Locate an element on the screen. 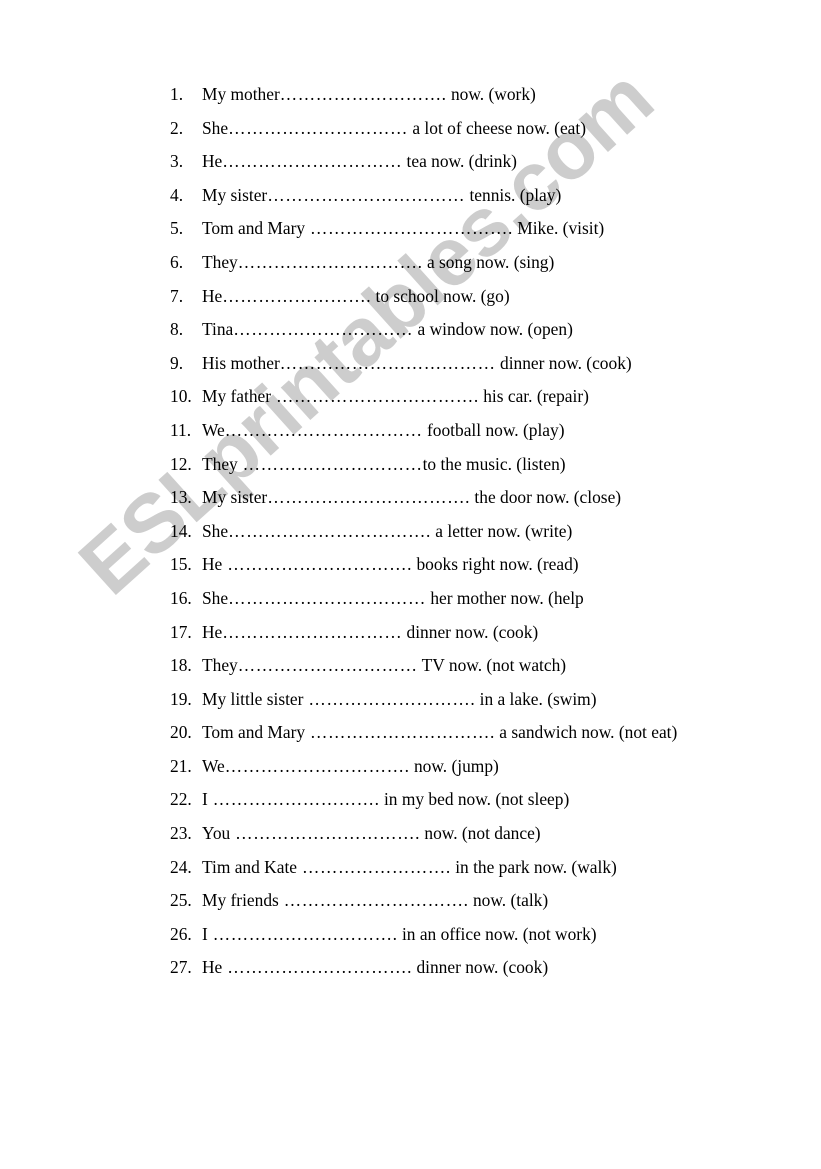 This screenshot has height=1169, width=821. exercise-item-number: 11. is located at coordinates (181, 429).